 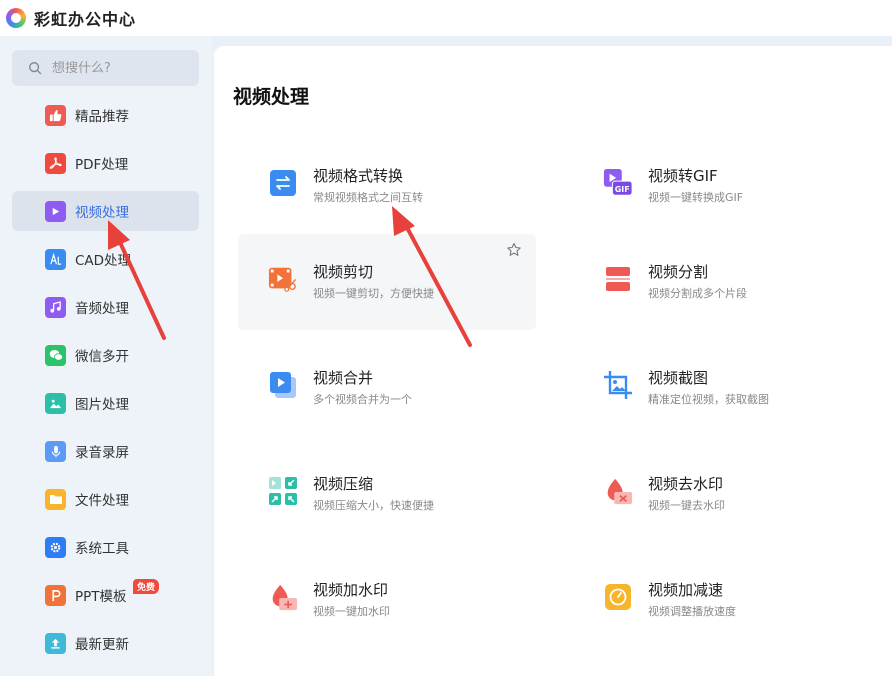 What do you see at coordinates (618, 491) in the screenshot?
I see `remove-watermark-icon` at bounding box center [618, 491].